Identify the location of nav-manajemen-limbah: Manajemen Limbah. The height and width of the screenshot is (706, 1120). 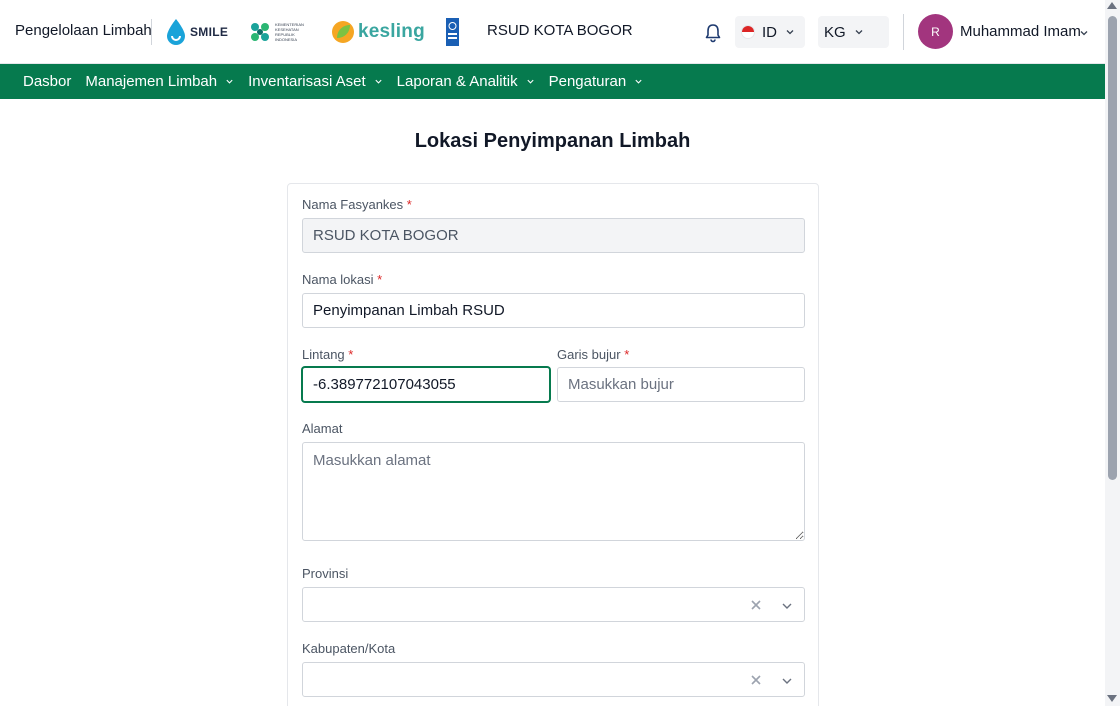
(159, 81).